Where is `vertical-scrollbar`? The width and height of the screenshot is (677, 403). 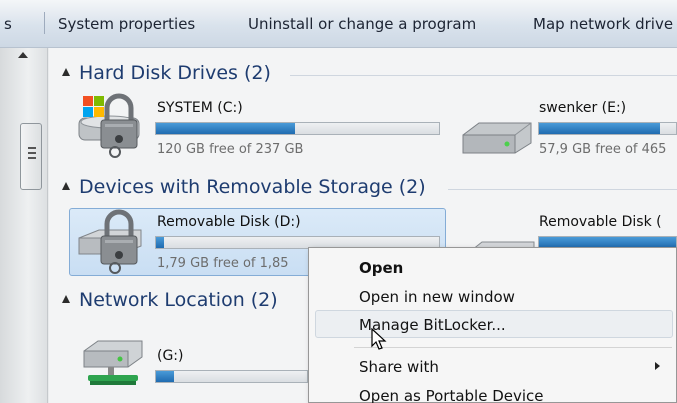
vertical-scrollbar is located at coordinates (24, 225).